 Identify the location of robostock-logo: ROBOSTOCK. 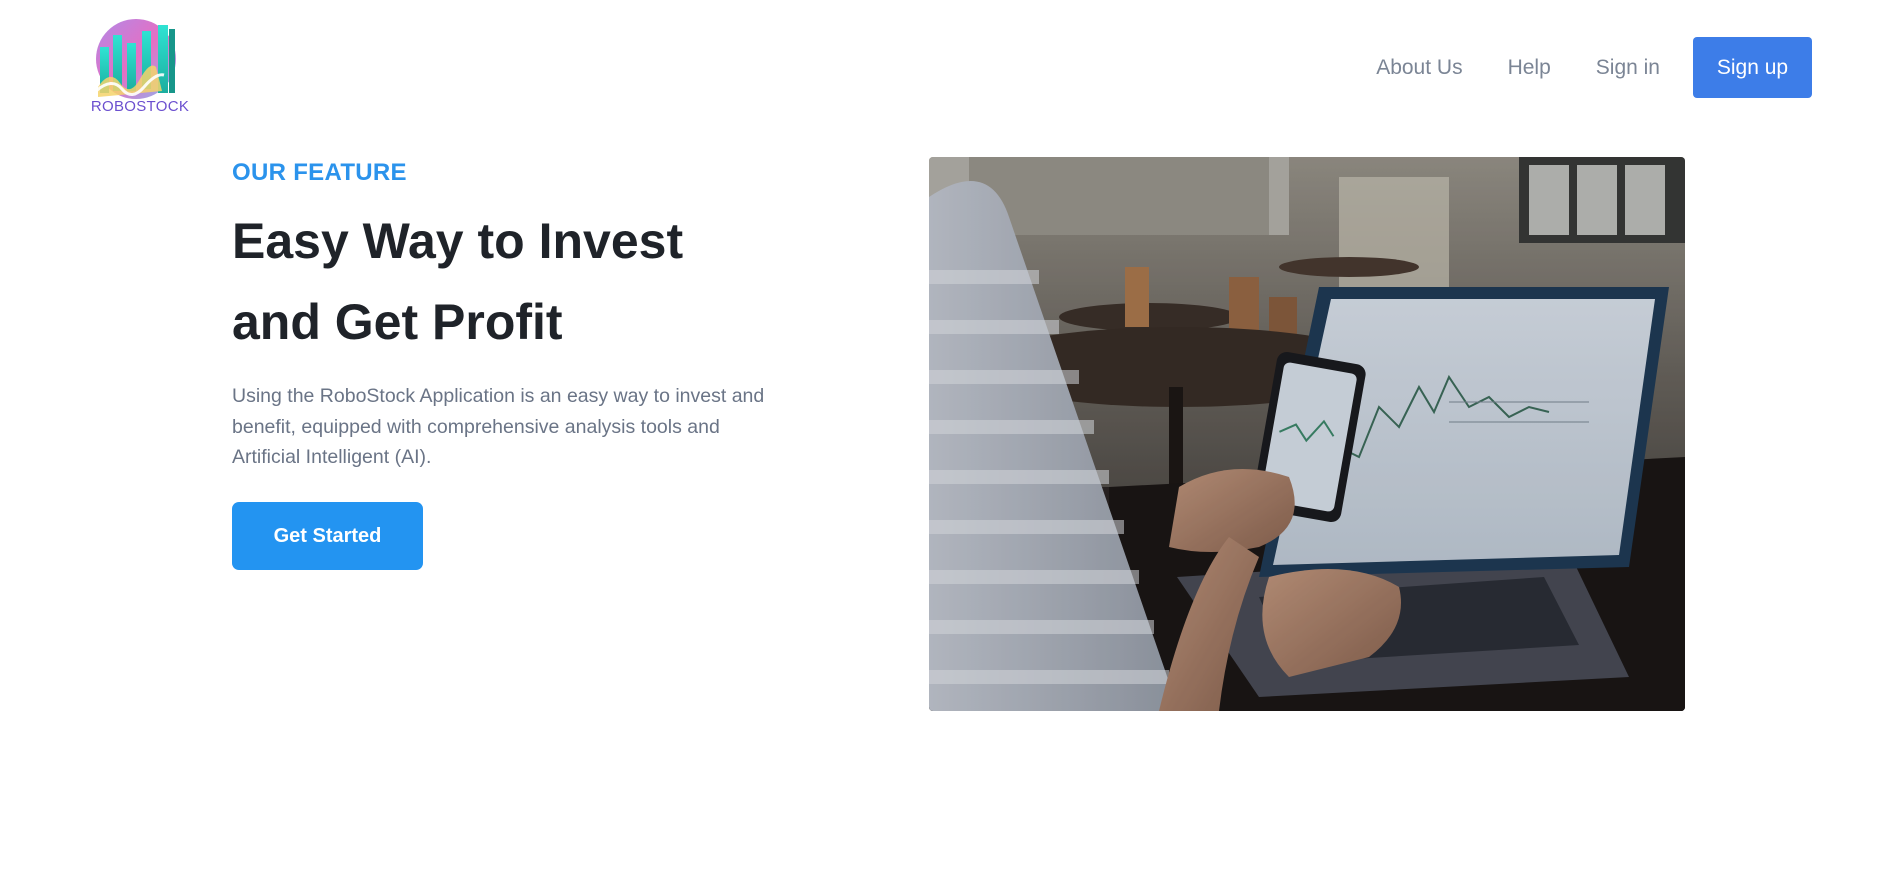
(140, 67).